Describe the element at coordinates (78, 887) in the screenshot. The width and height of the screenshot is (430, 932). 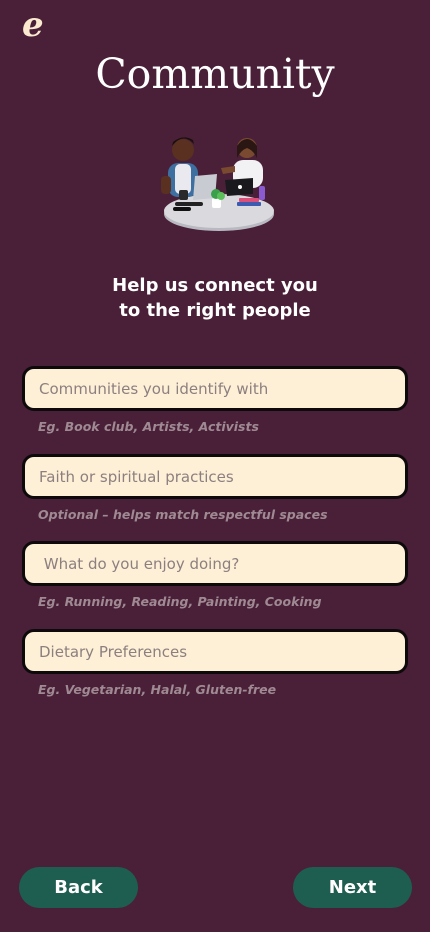
I see `back-button: Back` at that location.